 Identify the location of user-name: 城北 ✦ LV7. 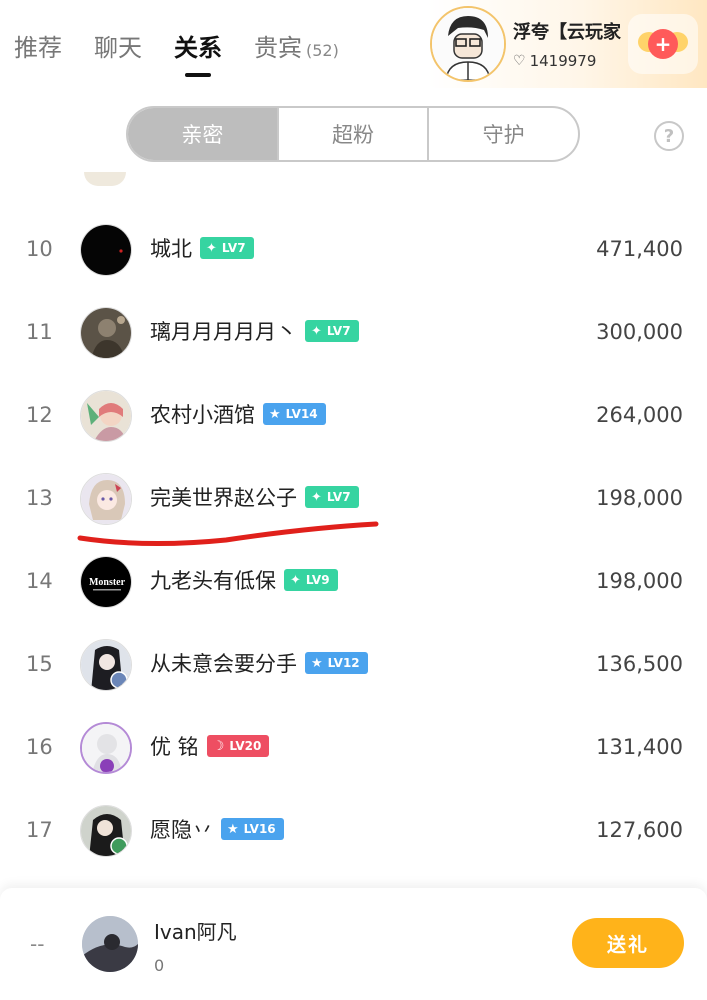
(202, 249).